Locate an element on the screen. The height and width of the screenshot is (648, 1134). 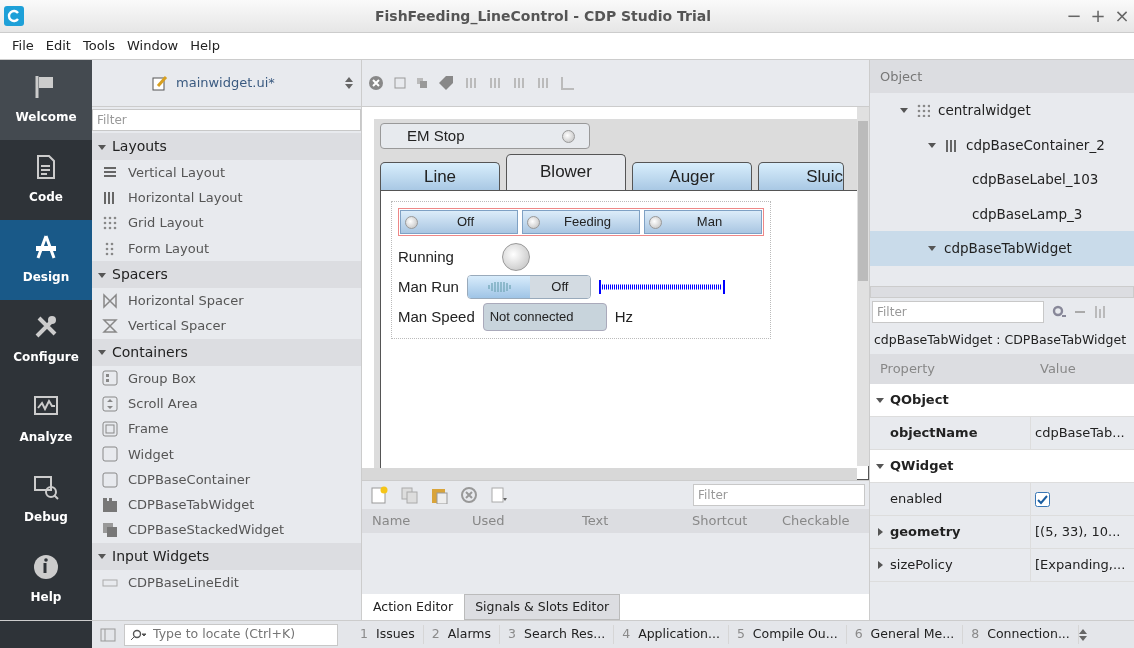
mode-button: Feeding is located at coordinates (581, 222).